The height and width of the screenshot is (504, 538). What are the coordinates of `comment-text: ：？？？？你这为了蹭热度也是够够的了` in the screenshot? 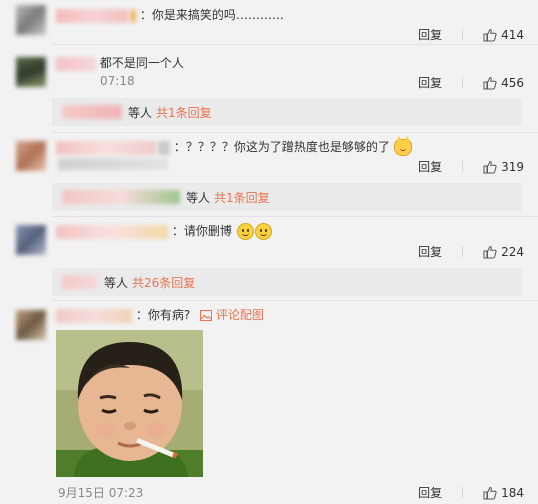 It's located at (281, 147).